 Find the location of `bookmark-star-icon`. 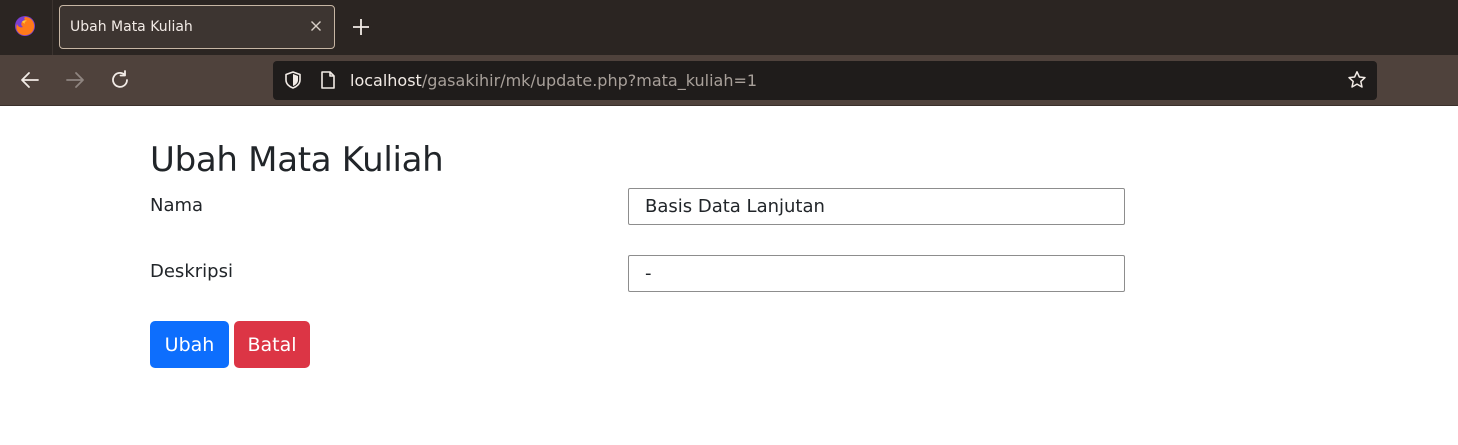

bookmark-star-icon is located at coordinates (1357, 80).